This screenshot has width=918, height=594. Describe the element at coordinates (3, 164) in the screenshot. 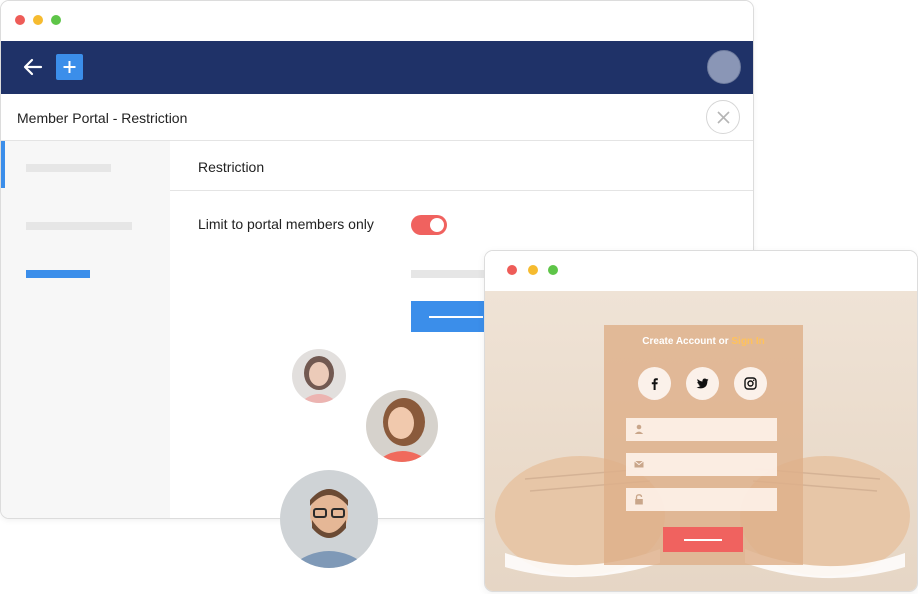

I see `sidebar-active-indicator` at that location.